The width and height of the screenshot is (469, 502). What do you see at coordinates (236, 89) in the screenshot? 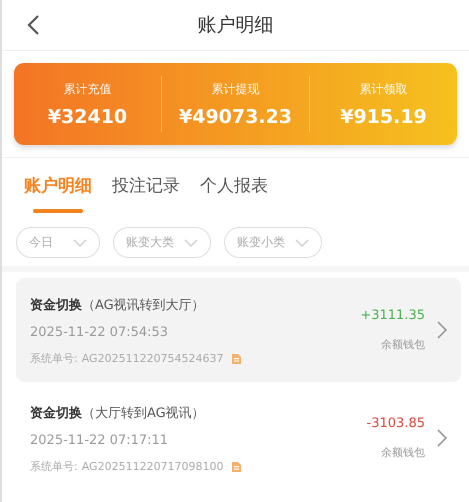
I see `stat-label: 累计提现` at bounding box center [236, 89].